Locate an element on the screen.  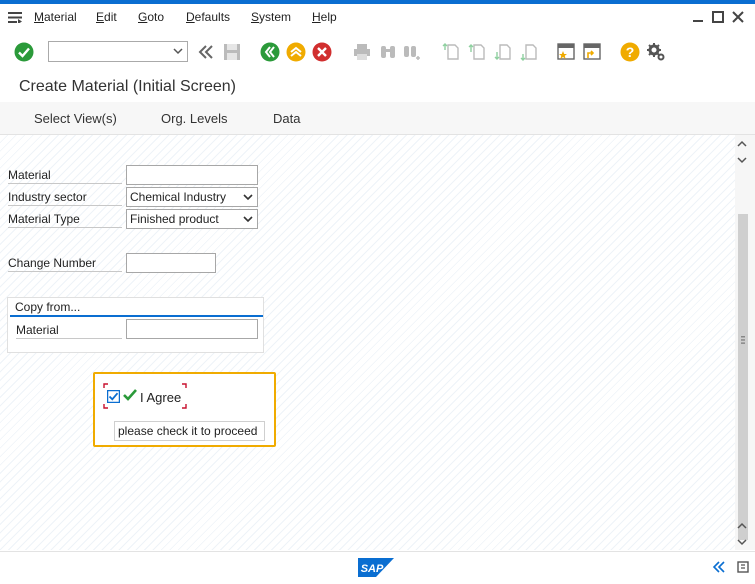
industry-sector-label: Industry sector is located at coordinates (65, 198).